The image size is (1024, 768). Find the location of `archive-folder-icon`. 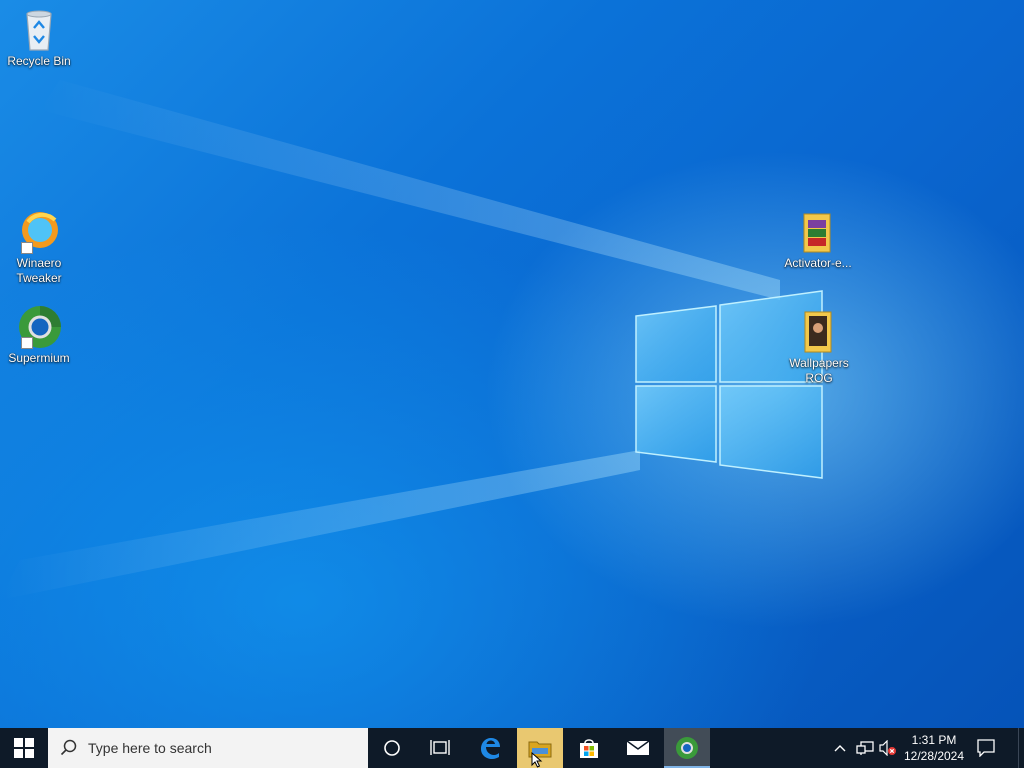

archive-folder-icon is located at coordinates (818, 232).